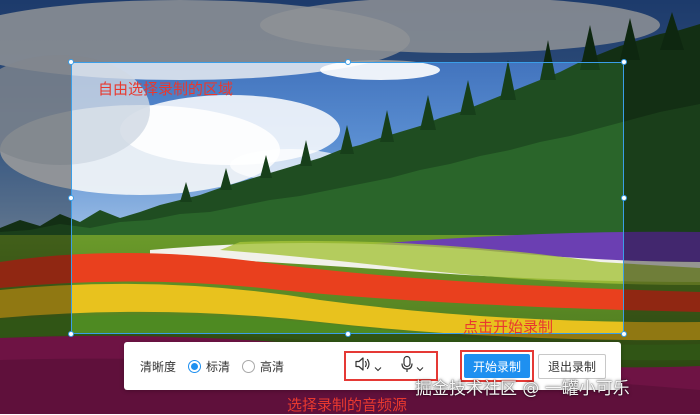 Image resolution: width=700 pixels, height=415 pixels. I want to click on resize-handle-bottom-left, so click(71, 334).